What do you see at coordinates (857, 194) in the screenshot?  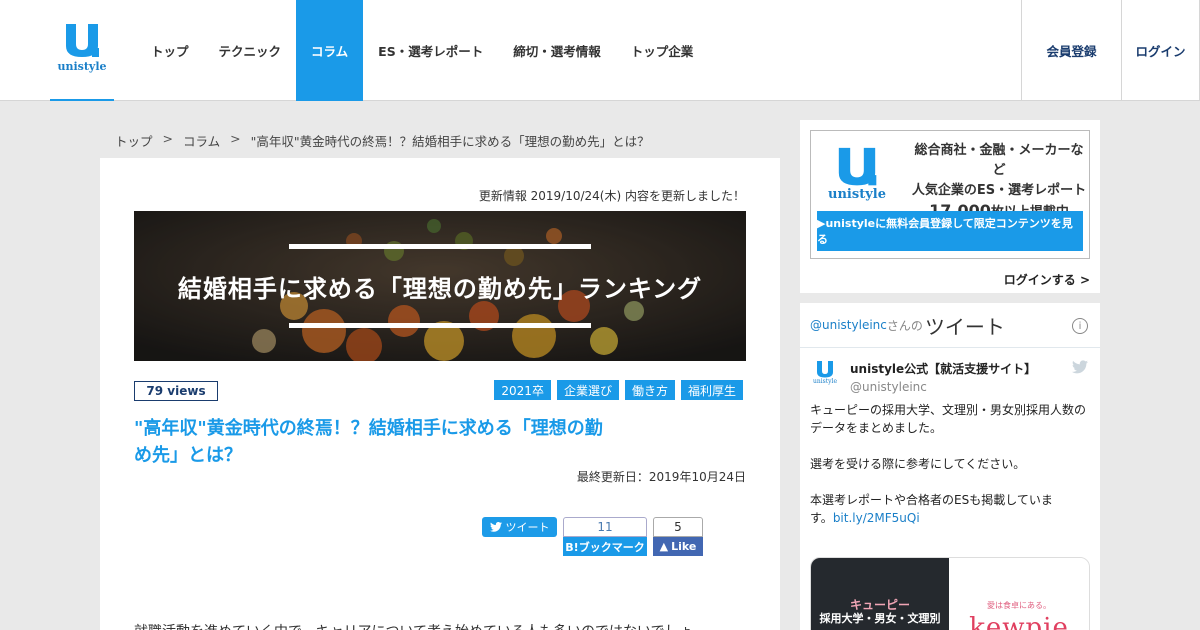 I see `promo-logo-text: unistyle` at bounding box center [857, 194].